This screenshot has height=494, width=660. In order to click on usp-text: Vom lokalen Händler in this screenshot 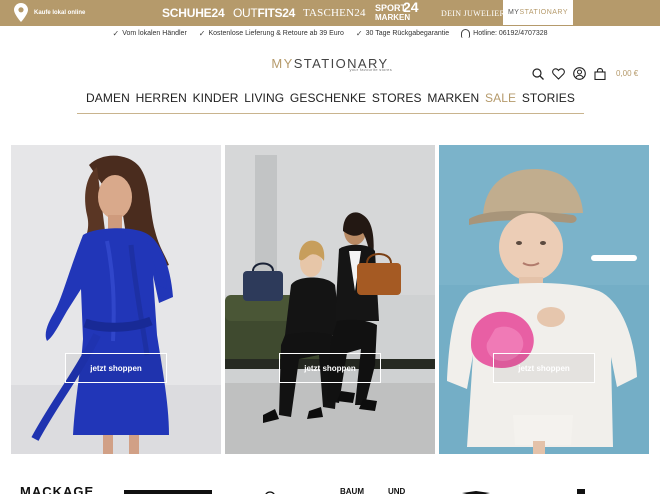, I will do `click(154, 33)`.